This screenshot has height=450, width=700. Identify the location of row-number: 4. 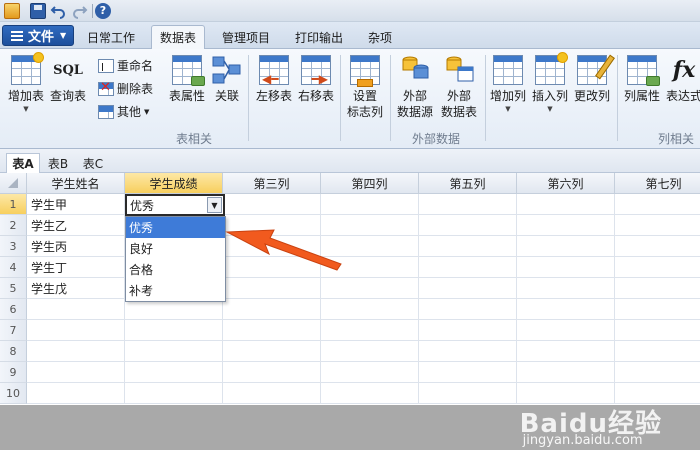
(13, 267).